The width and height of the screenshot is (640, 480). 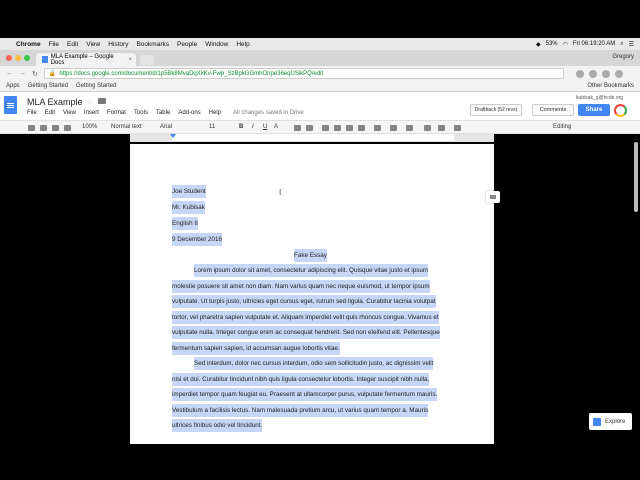 What do you see at coordinates (268, 113) in the screenshot?
I see `save-status: All changes saved in Drive` at bounding box center [268, 113].